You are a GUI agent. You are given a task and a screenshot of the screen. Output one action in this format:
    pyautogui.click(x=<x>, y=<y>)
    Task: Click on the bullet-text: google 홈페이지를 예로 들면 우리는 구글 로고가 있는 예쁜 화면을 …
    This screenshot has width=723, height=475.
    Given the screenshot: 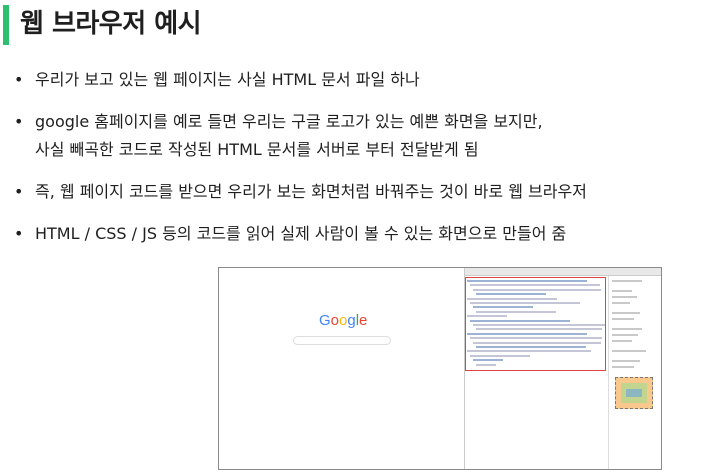 What is the action you would take?
    pyautogui.click(x=289, y=121)
    